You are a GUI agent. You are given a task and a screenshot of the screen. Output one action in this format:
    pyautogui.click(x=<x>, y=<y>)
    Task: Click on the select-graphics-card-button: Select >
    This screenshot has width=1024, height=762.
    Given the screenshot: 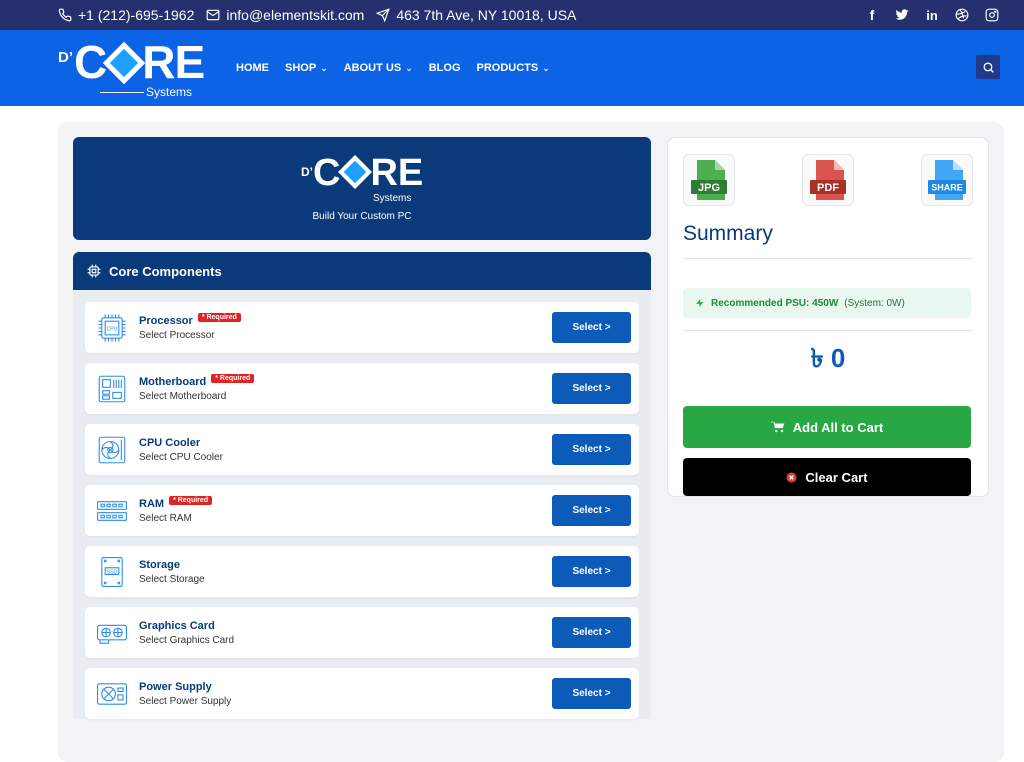 What is the action you would take?
    pyautogui.click(x=591, y=632)
    